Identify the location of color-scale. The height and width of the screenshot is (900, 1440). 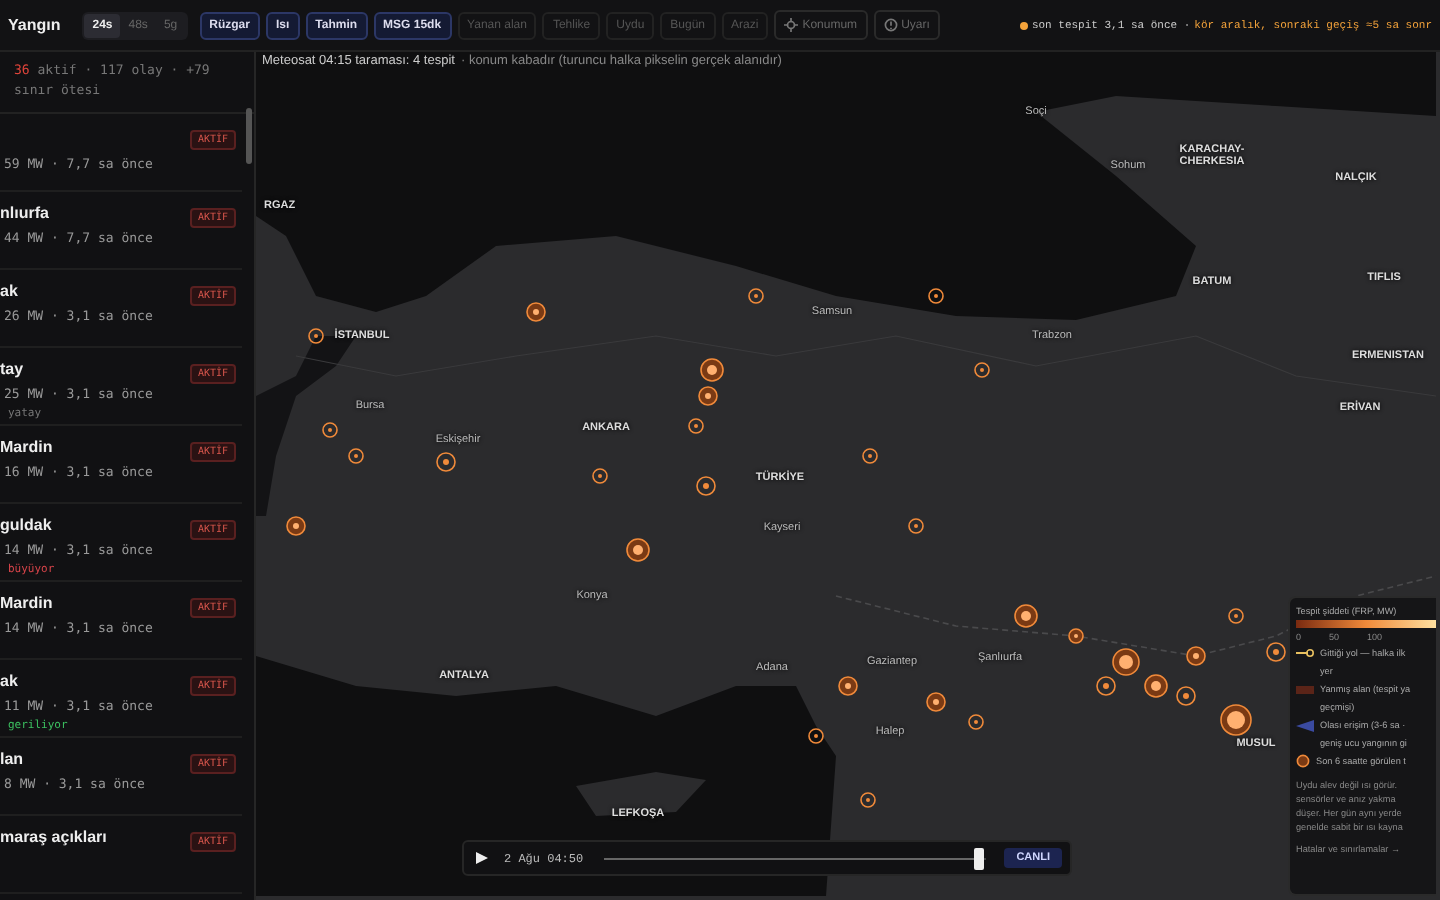
(1366, 624).